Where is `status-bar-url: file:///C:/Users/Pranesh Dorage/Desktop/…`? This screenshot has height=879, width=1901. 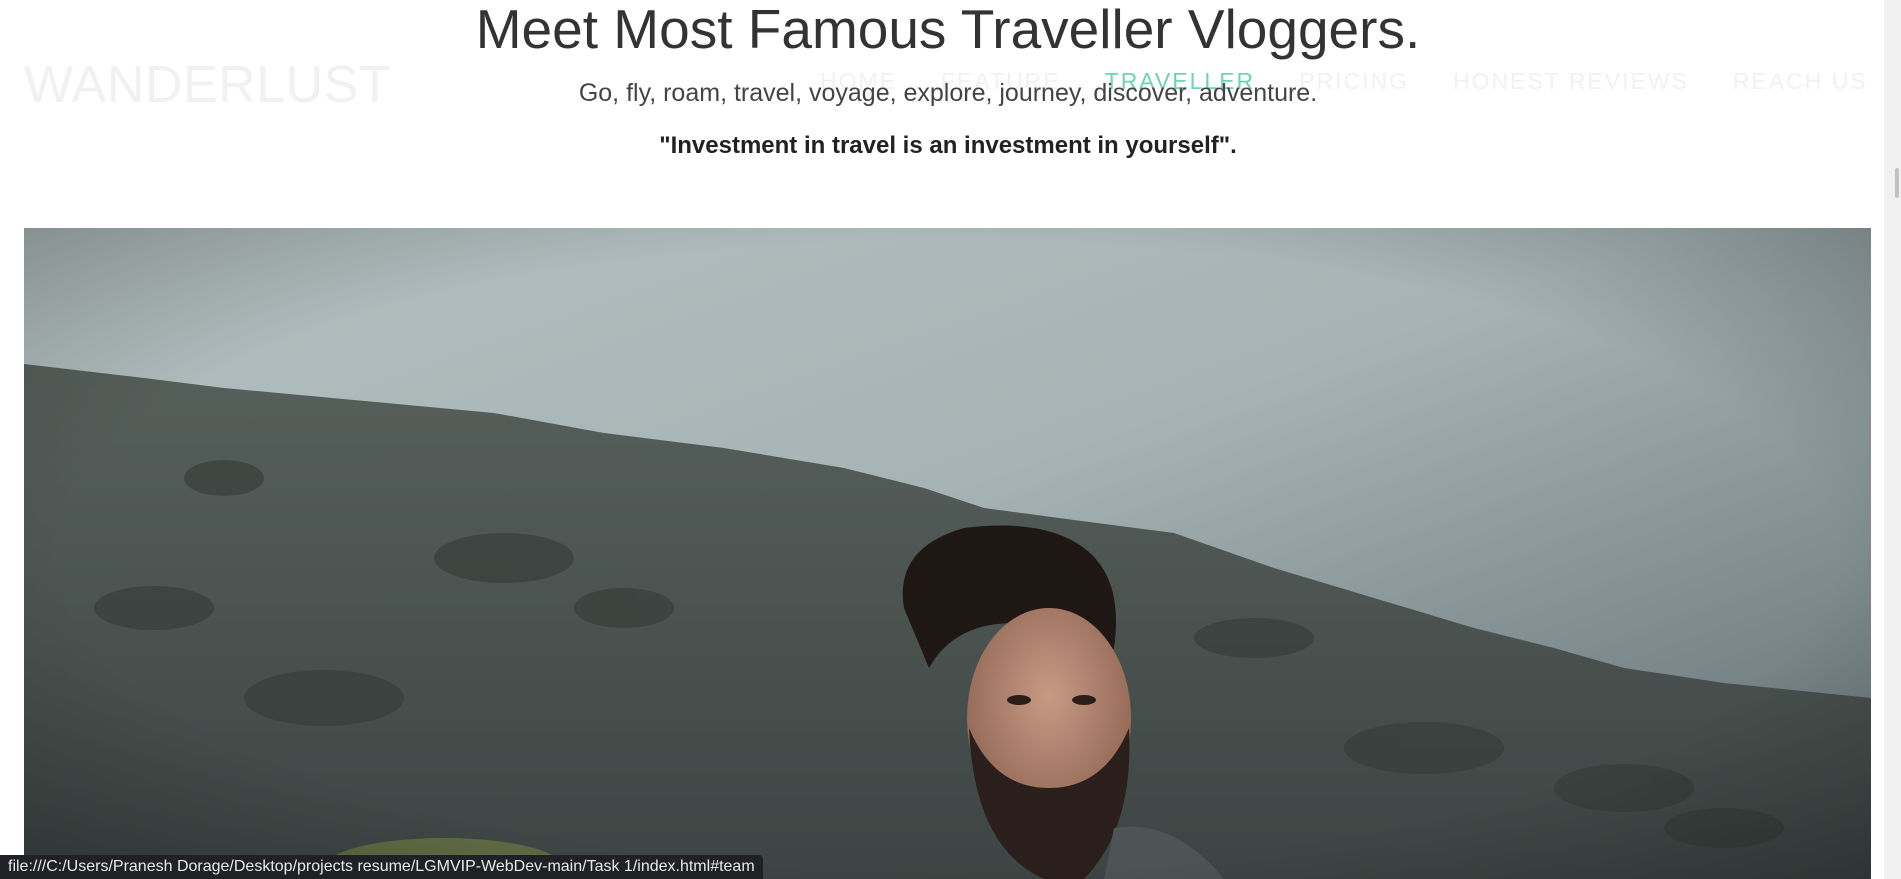
status-bar-url: file:///C:/Users/Pranesh Dorage/Desktop/… is located at coordinates (381, 867).